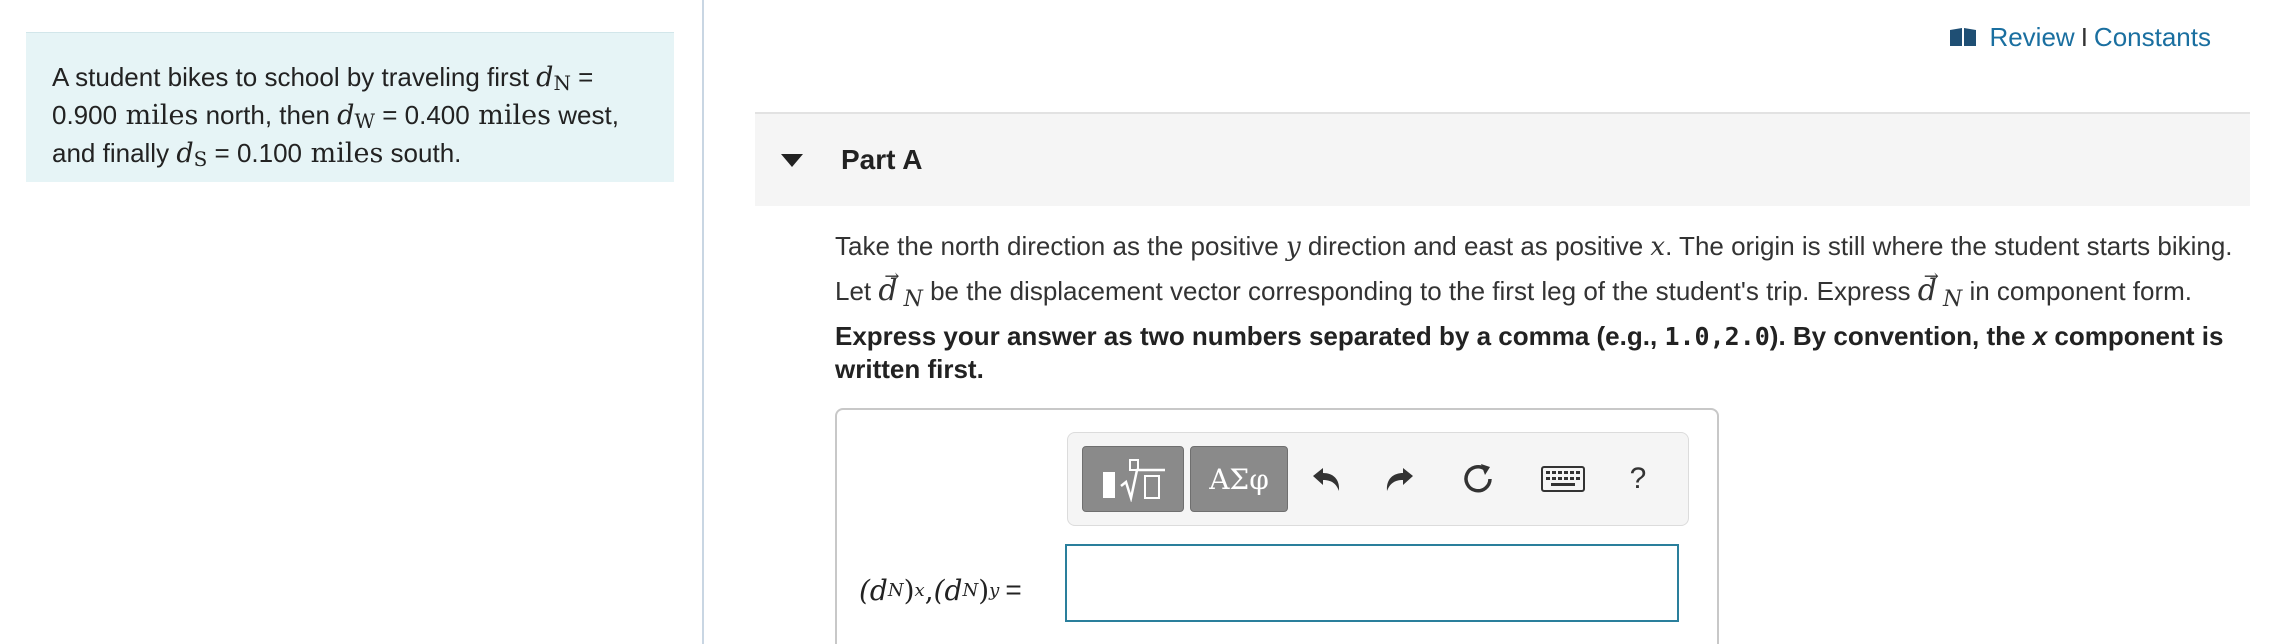 Image resolution: width=2277 pixels, height=644 pixels. What do you see at coordinates (222, 153) in the screenshot?
I see `eq-3: =` at bounding box center [222, 153].